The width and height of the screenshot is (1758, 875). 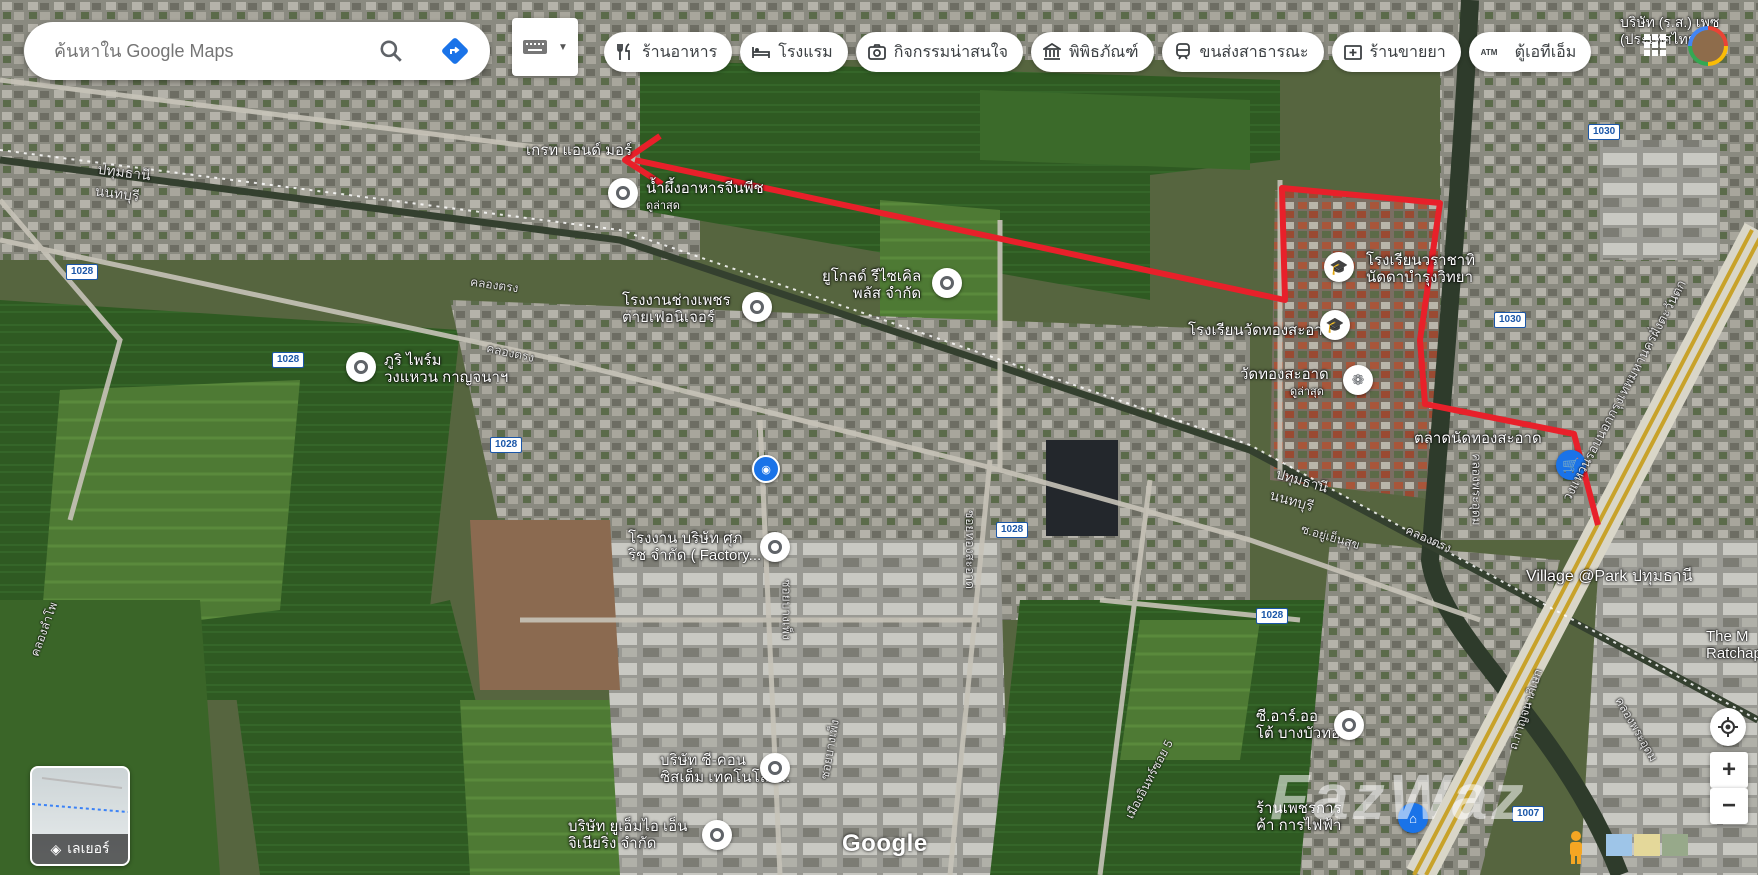 What do you see at coordinates (1576, 848) in the screenshot?
I see `pegman-icon` at bounding box center [1576, 848].